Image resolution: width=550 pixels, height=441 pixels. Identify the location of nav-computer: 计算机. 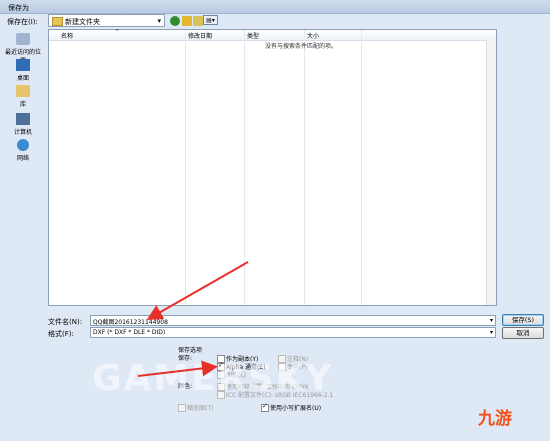
(23, 124).